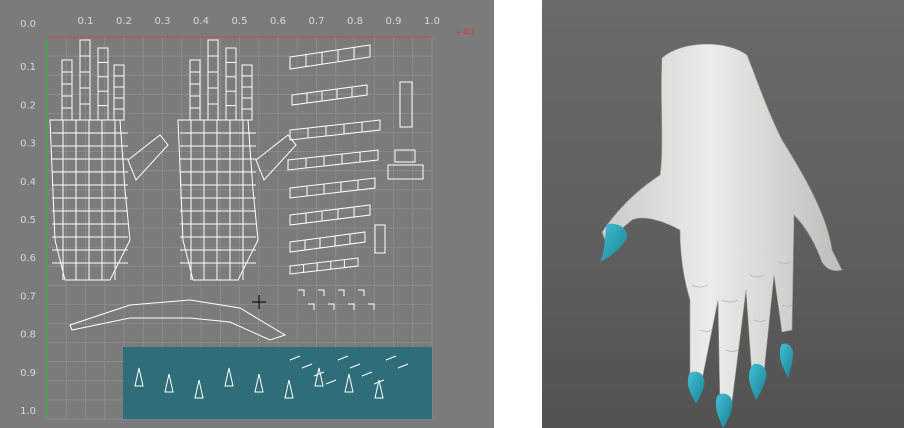 The width and height of the screenshot is (904, 428). Describe the element at coordinates (28, 144) in the screenshot. I see `v-axis-label: 0.3` at that location.